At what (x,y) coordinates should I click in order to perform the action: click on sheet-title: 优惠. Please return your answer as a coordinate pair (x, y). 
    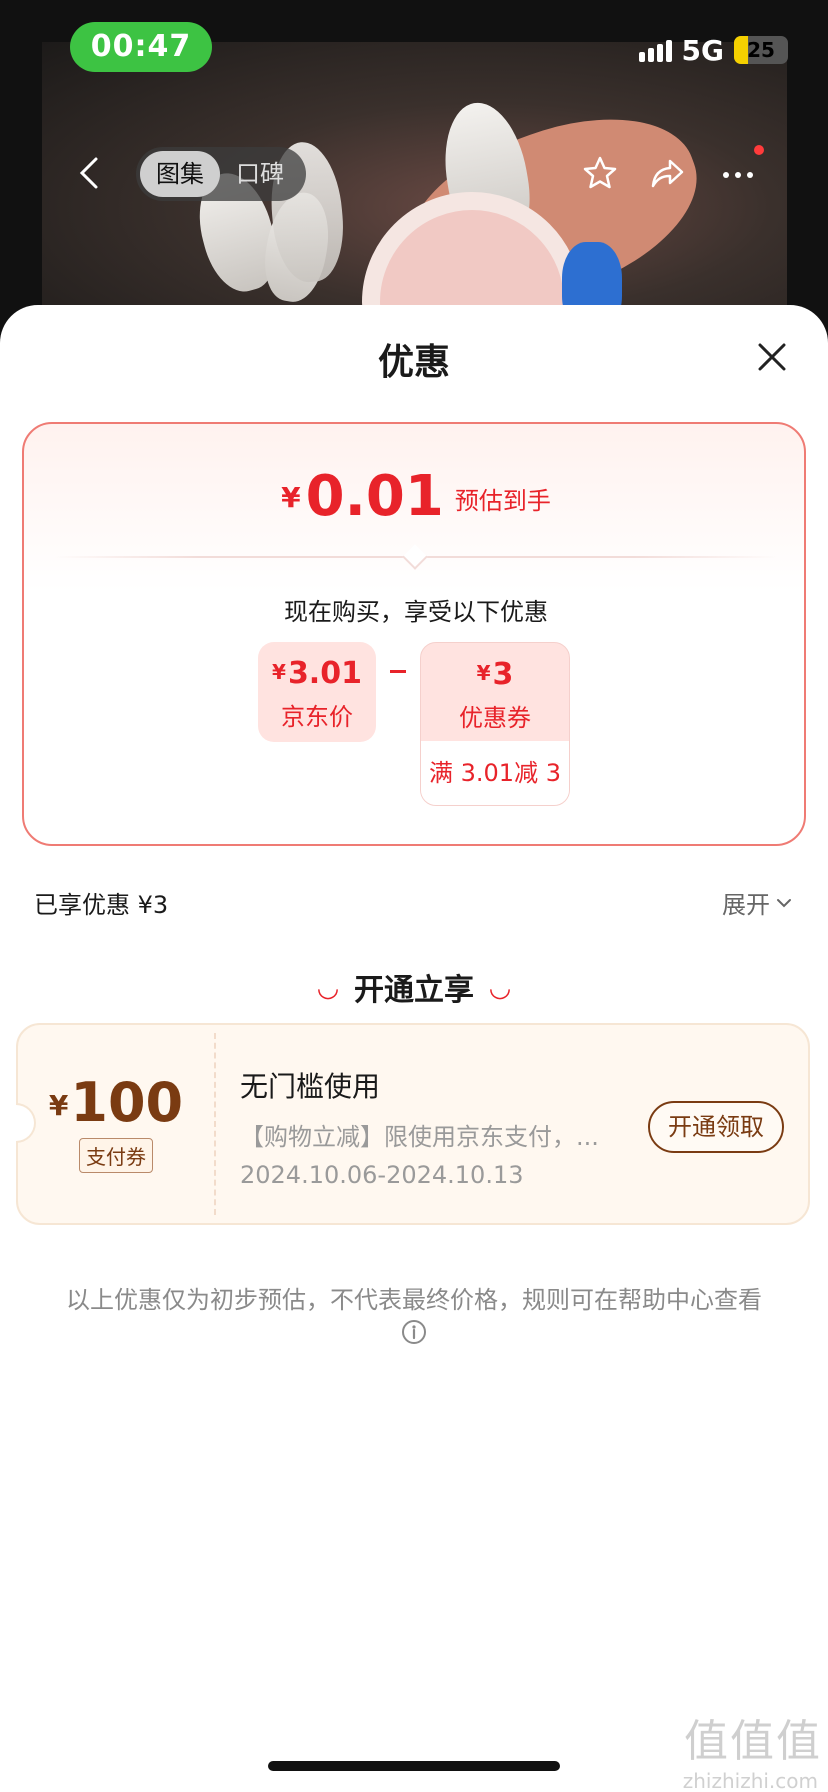
    Looking at the image, I should click on (413, 362).